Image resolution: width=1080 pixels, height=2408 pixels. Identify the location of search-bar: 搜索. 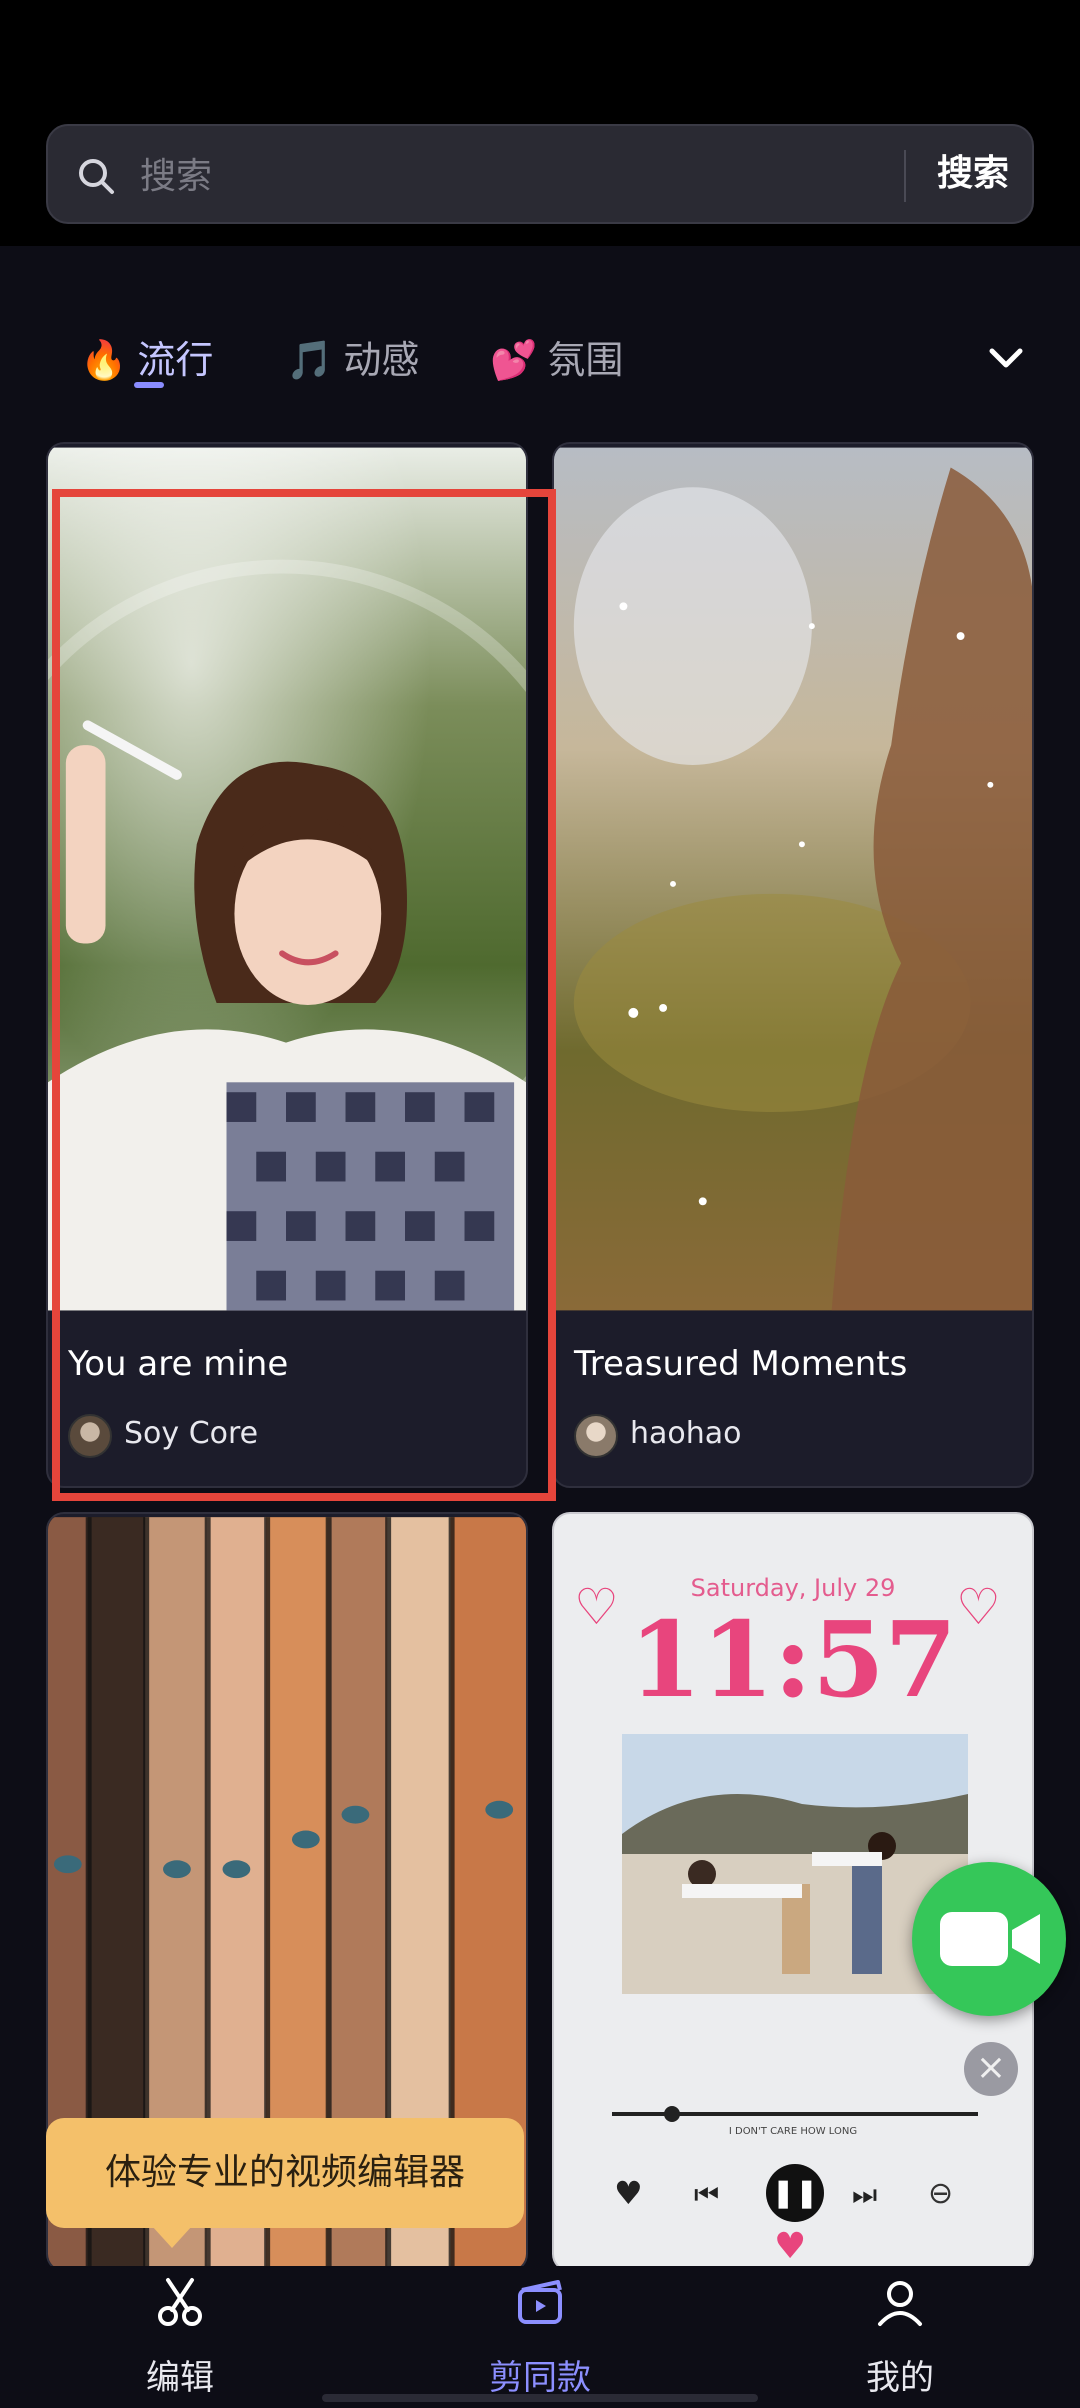
(540, 174).